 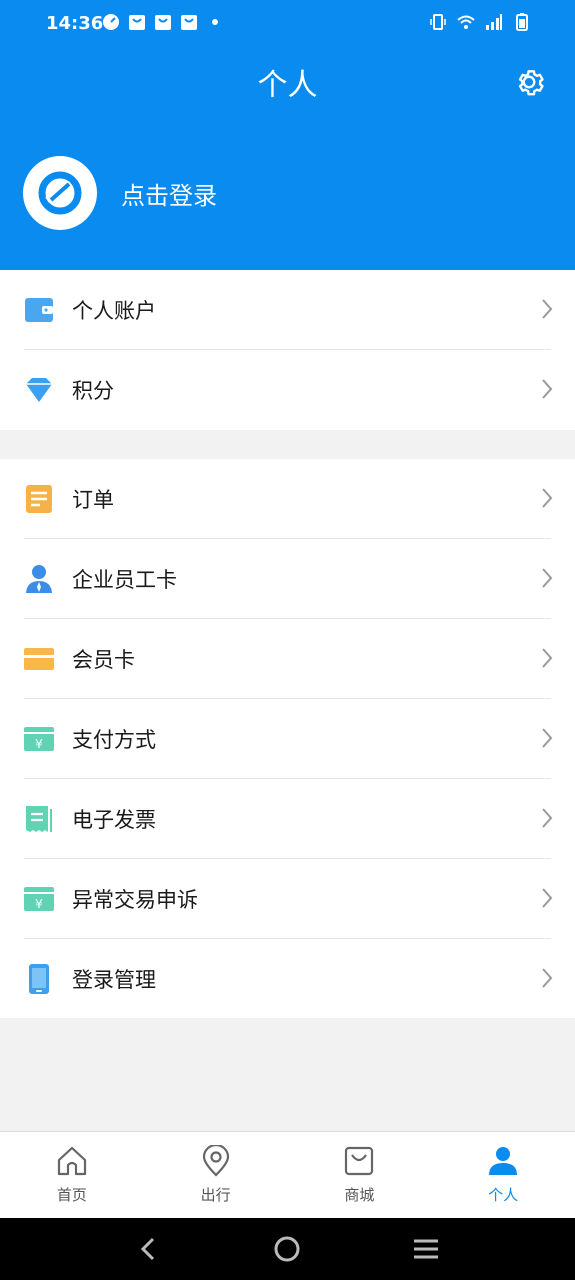 What do you see at coordinates (287, 659) in the screenshot?
I see `menu-item-member-card: 会员卡` at bounding box center [287, 659].